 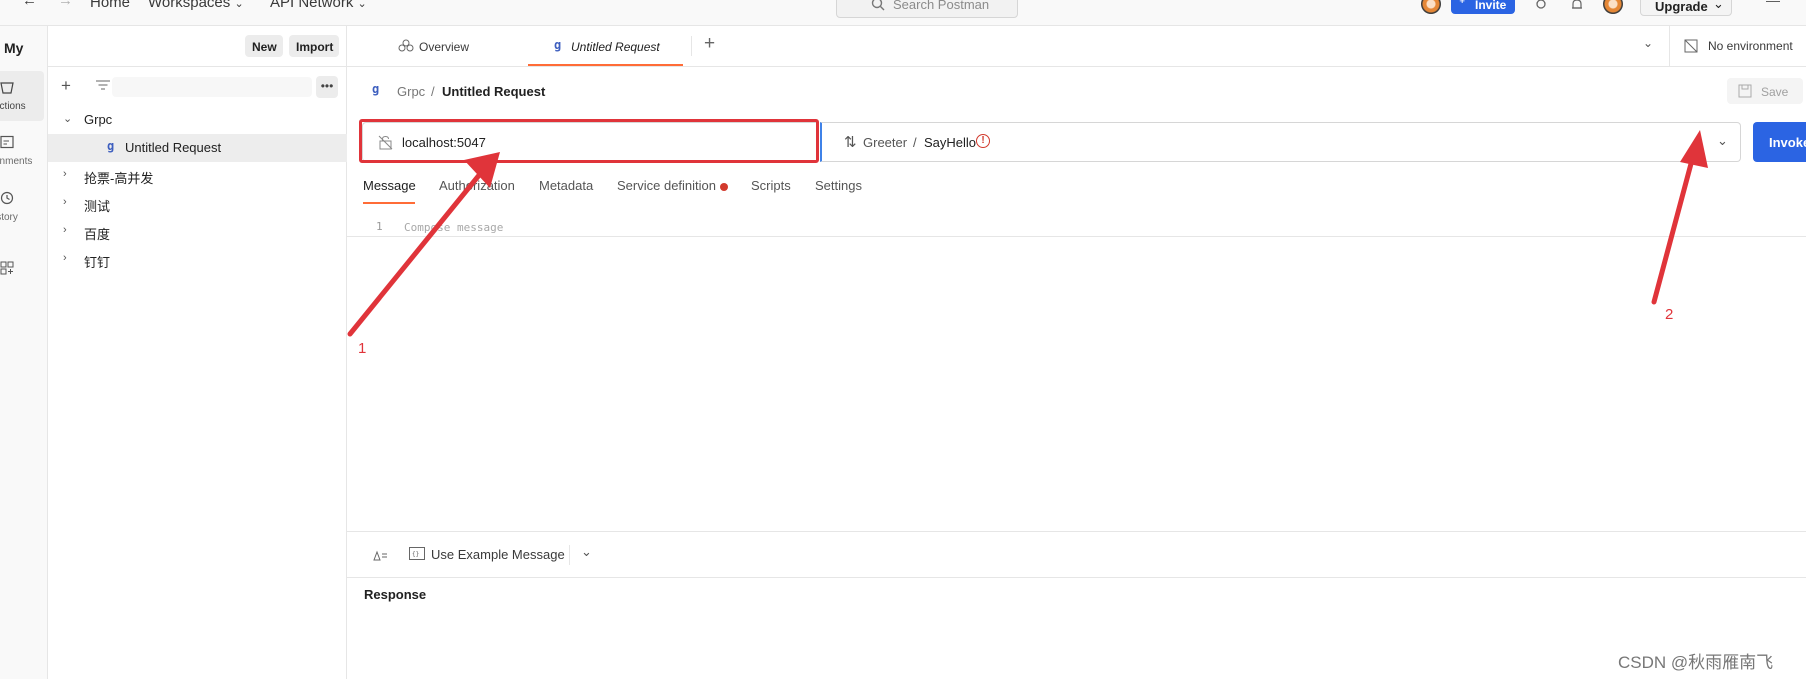 What do you see at coordinates (1669, 314) in the screenshot?
I see `annotation-label-2: 2` at bounding box center [1669, 314].